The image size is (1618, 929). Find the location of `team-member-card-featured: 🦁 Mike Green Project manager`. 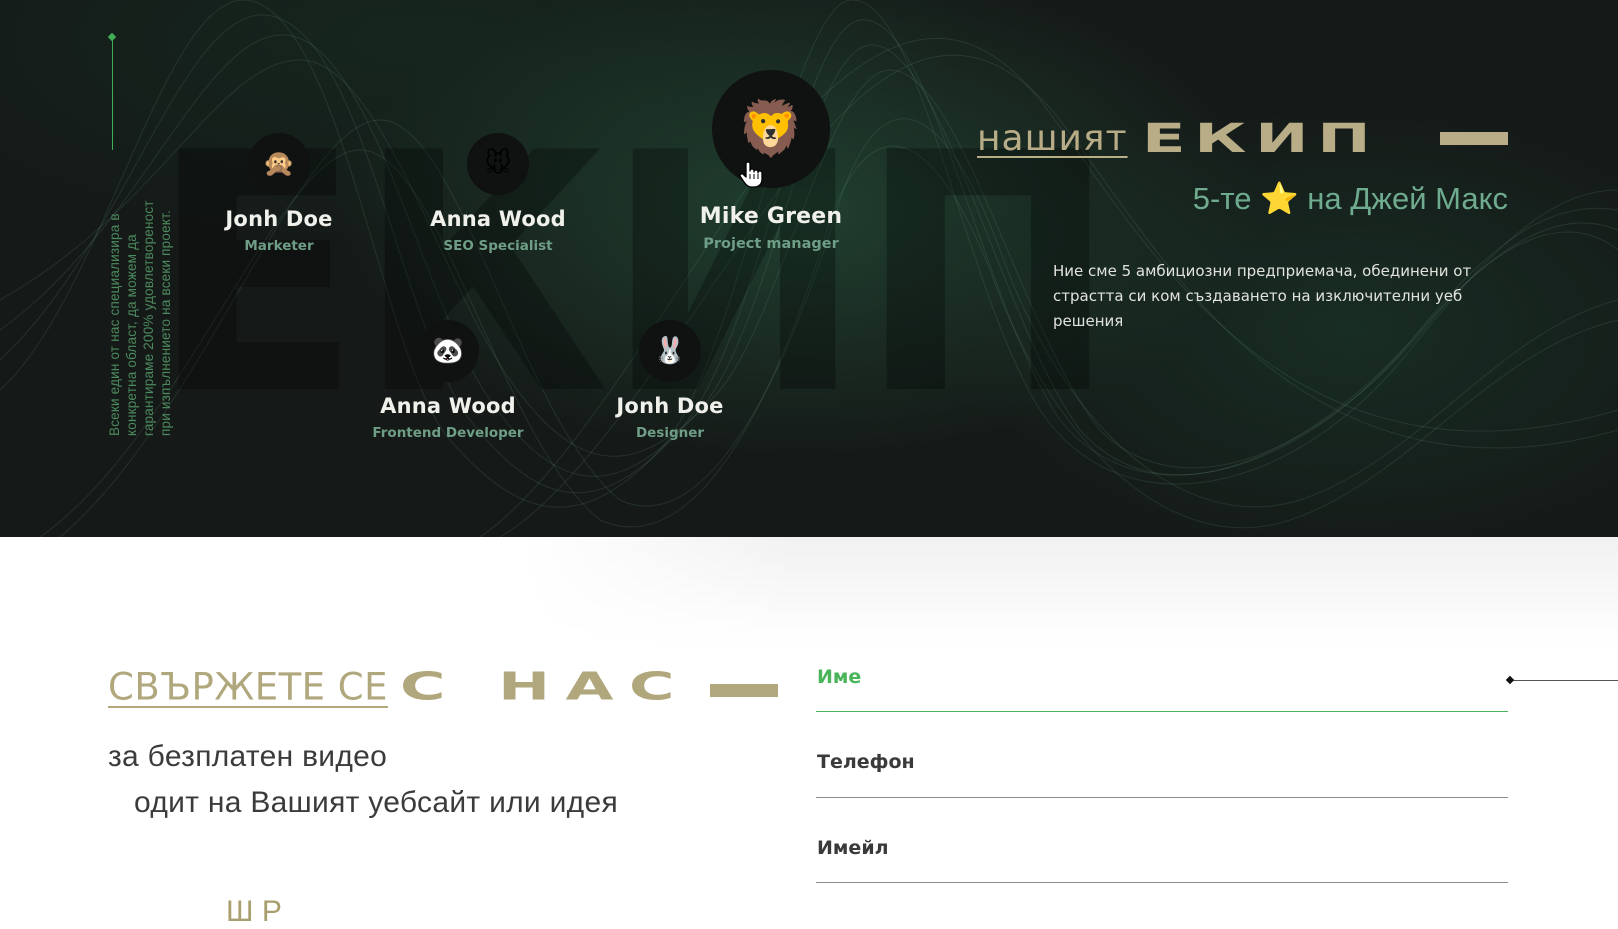

team-member-card-featured: 🦁 Mike Green Project manager is located at coordinates (771, 161).